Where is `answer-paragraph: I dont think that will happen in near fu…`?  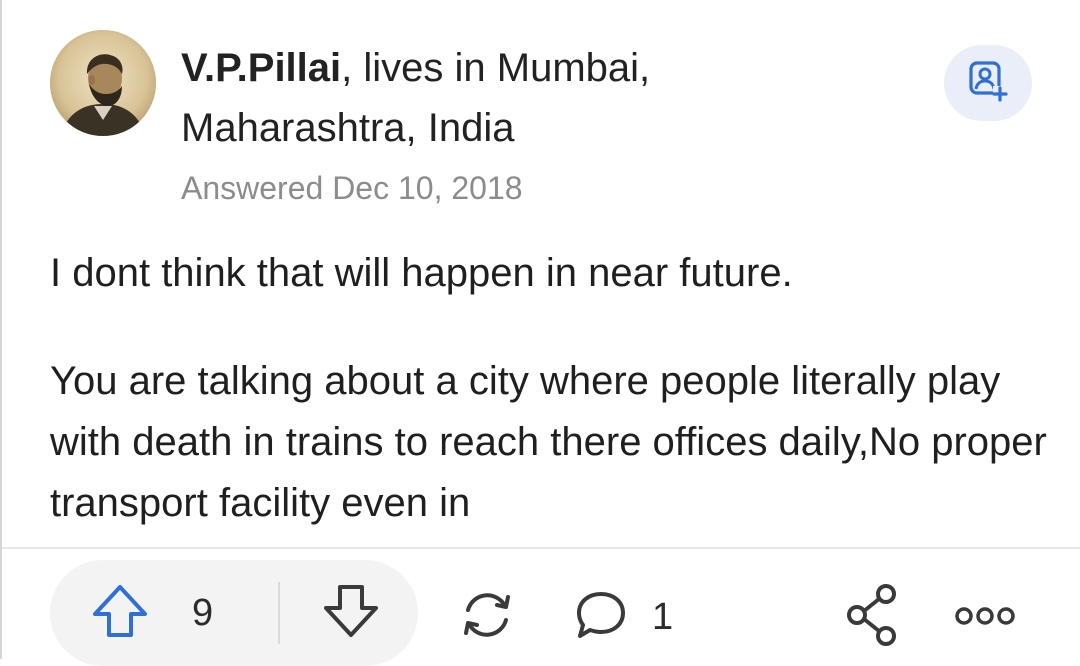 answer-paragraph: I dont think that will happen in near fu… is located at coordinates (421, 273).